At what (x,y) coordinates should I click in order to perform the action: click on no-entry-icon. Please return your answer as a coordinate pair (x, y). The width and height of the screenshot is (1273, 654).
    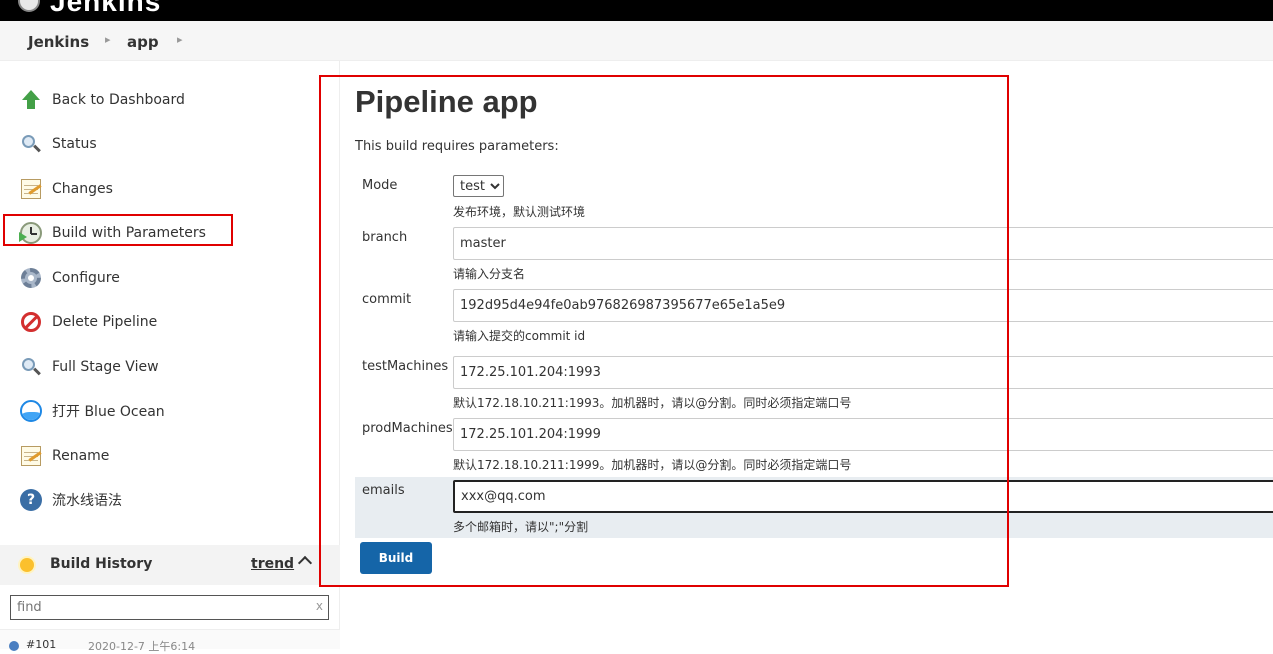
    Looking at the image, I should click on (31, 322).